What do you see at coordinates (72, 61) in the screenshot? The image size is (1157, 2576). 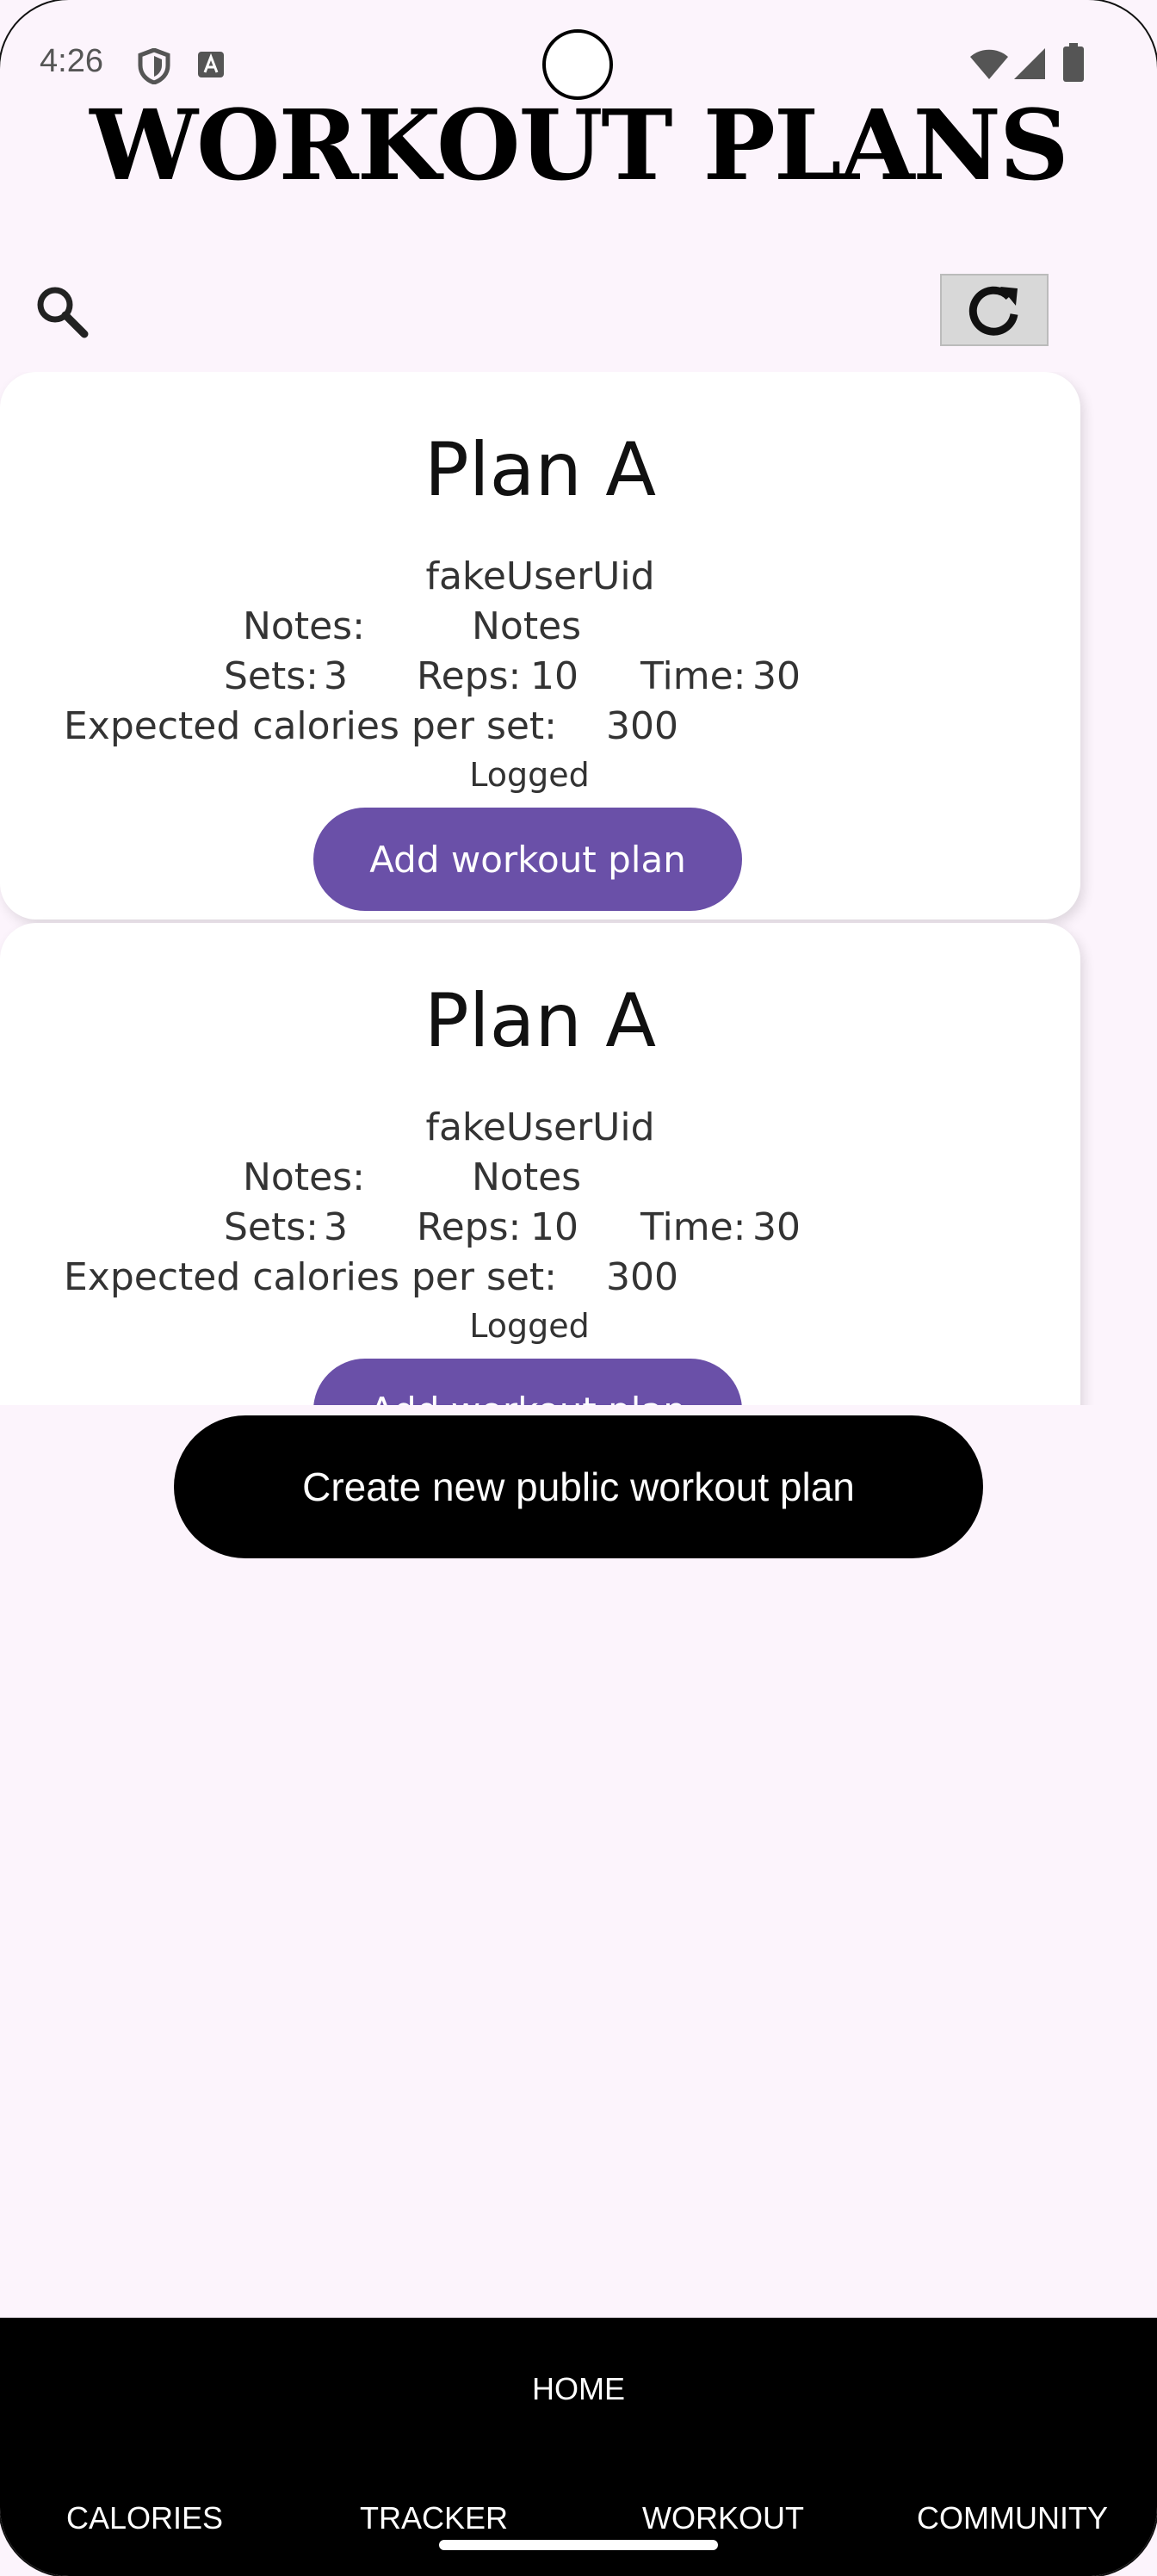 I see `status-time: 4:26` at bounding box center [72, 61].